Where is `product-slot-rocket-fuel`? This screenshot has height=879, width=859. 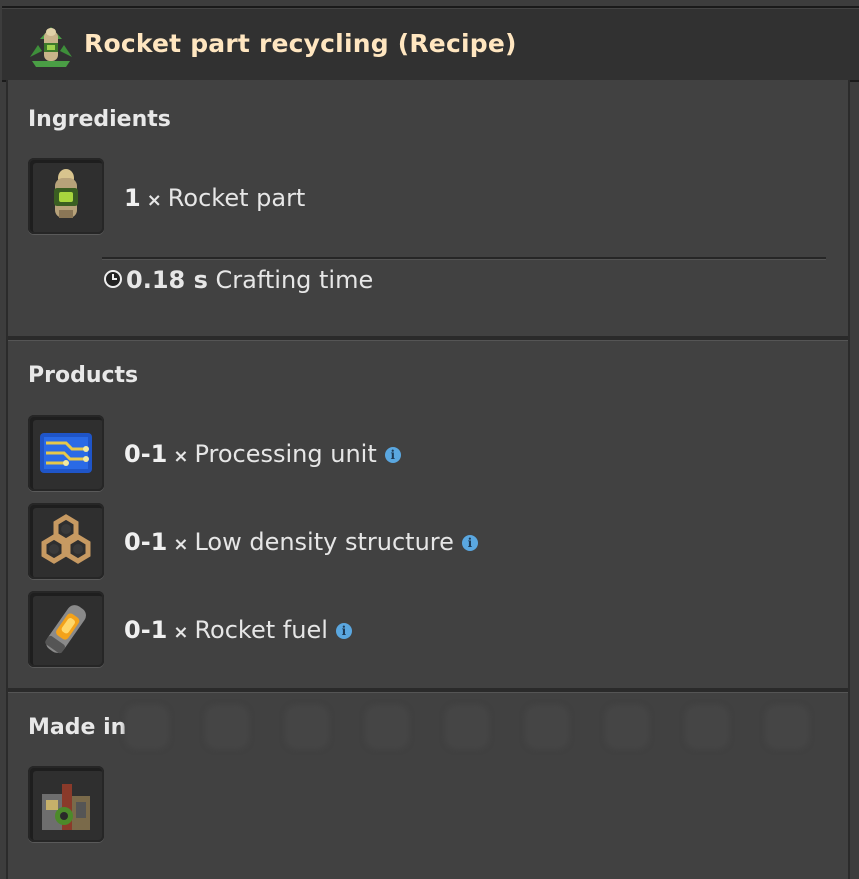
product-slot-rocket-fuel is located at coordinates (66, 629).